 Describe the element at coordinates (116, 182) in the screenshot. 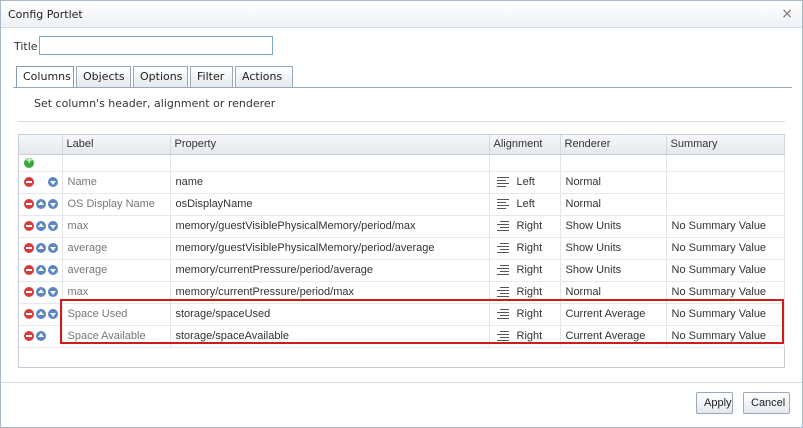

I see `cell-label: Name` at that location.